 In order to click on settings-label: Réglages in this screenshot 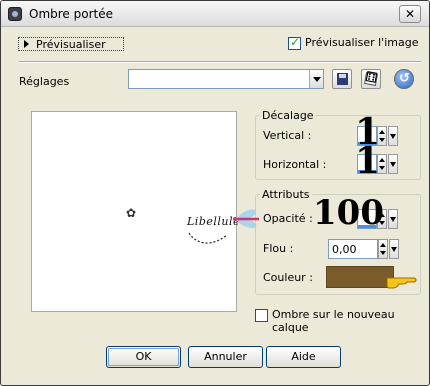, I will do `click(44, 81)`.